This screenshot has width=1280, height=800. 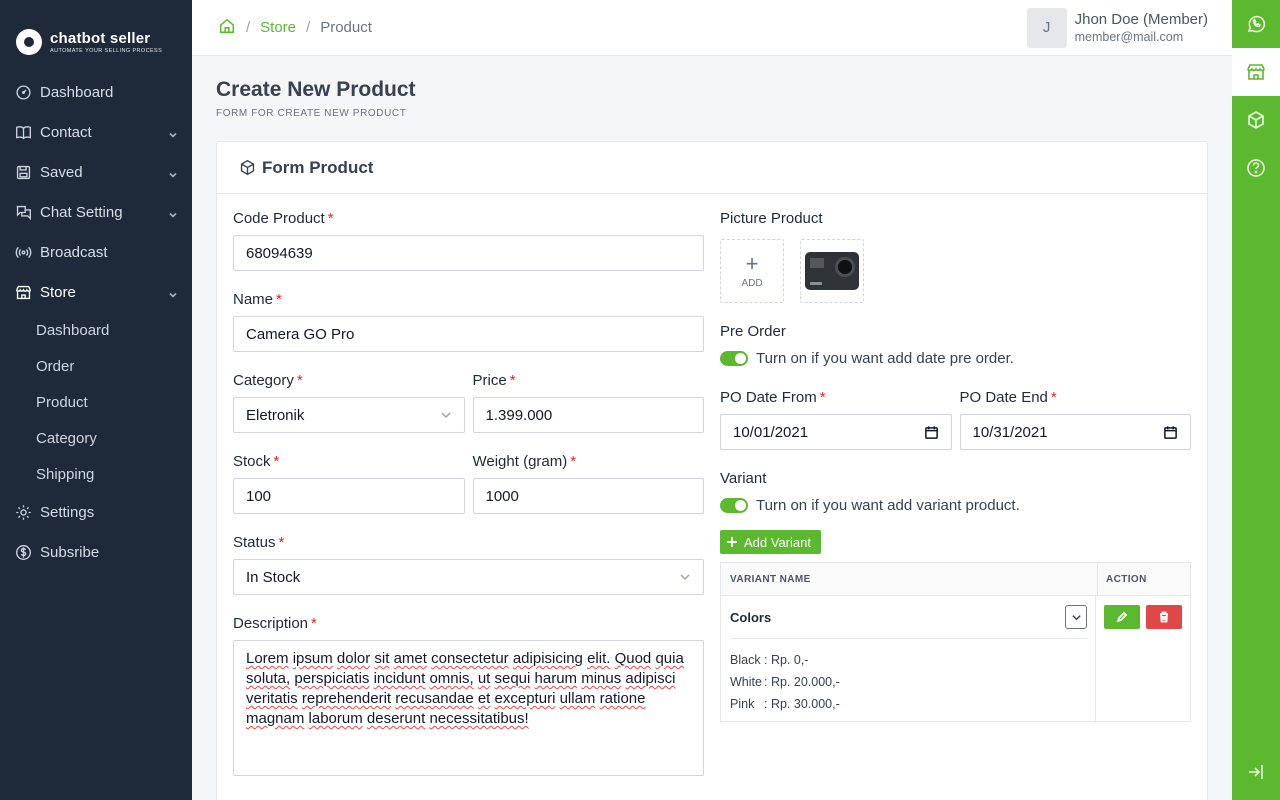 I want to click on sidebar-subitem-category: Category, so click(x=96, y=438).